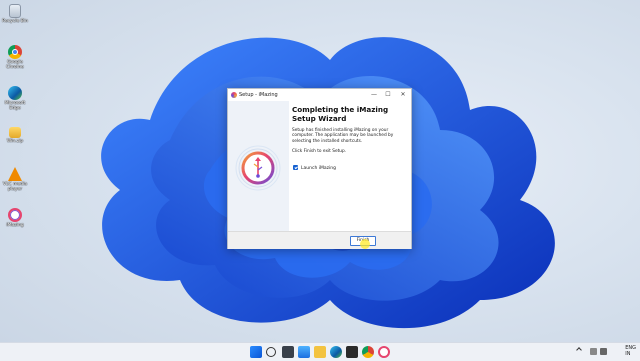 The height and width of the screenshot is (361, 640). I want to click on launch-imazing-option: Launch iMazing, so click(314, 168).